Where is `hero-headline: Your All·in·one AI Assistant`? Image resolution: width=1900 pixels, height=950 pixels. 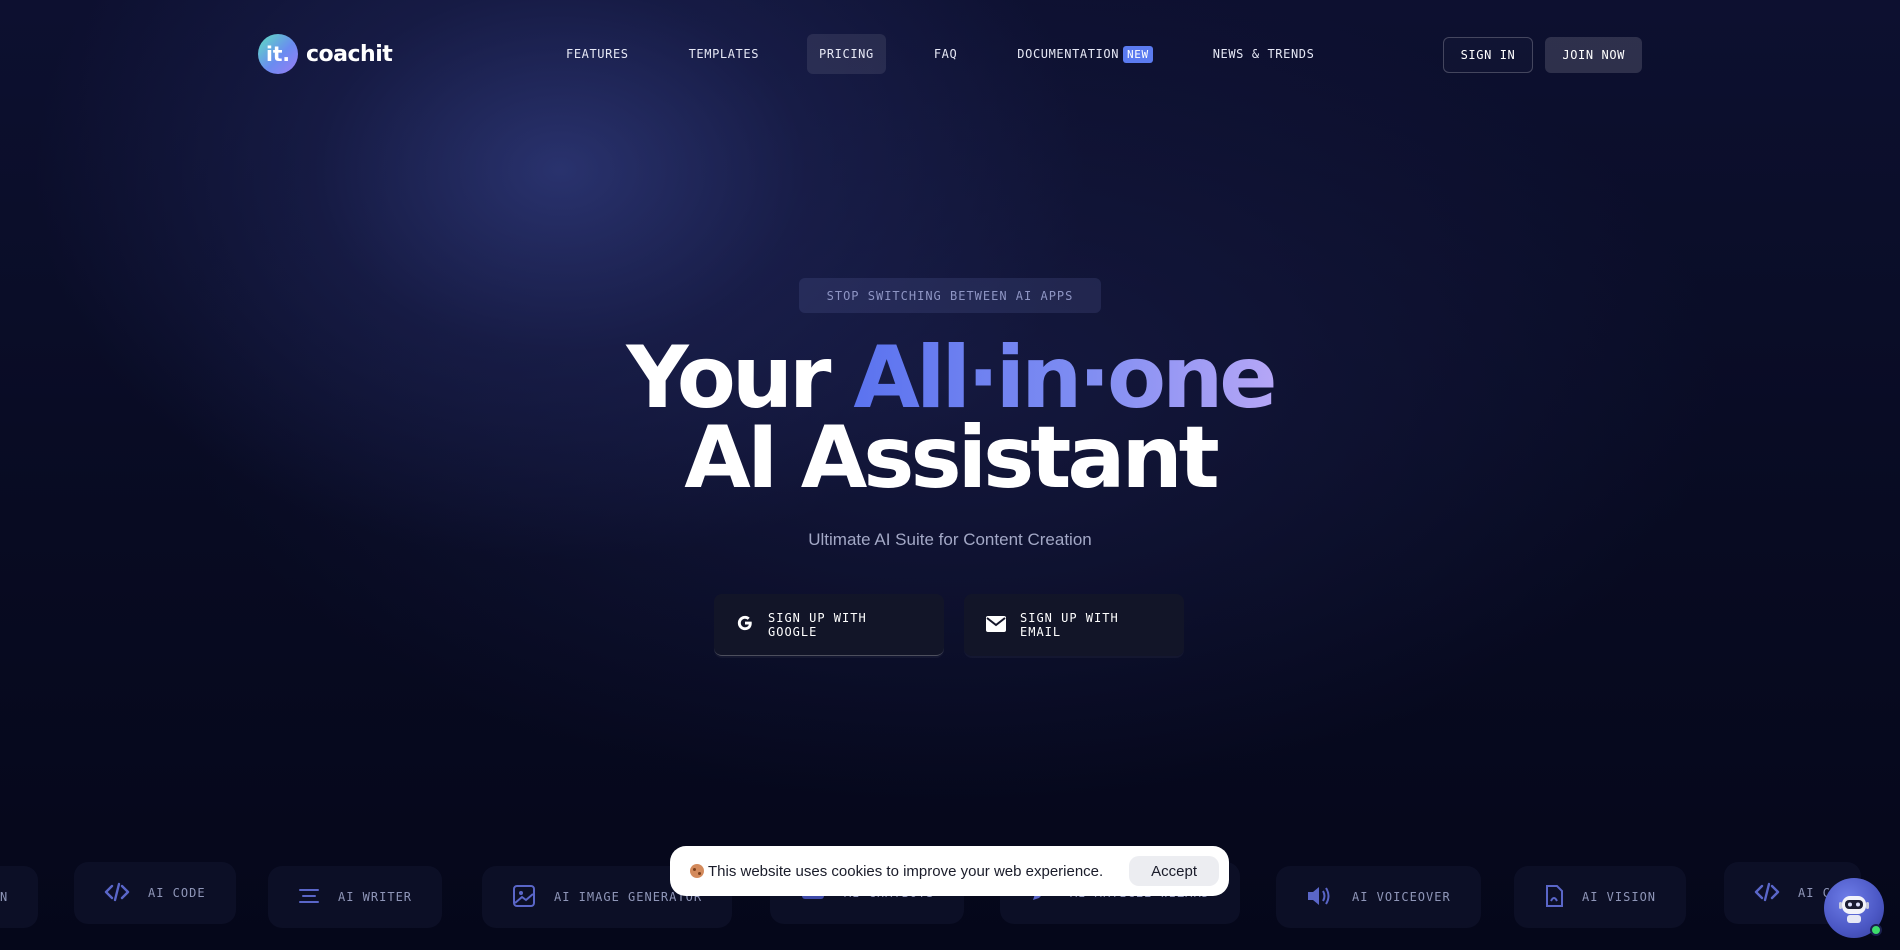 hero-headline: Your All·in·one AI Assistant is located at coordinates (950, 418).